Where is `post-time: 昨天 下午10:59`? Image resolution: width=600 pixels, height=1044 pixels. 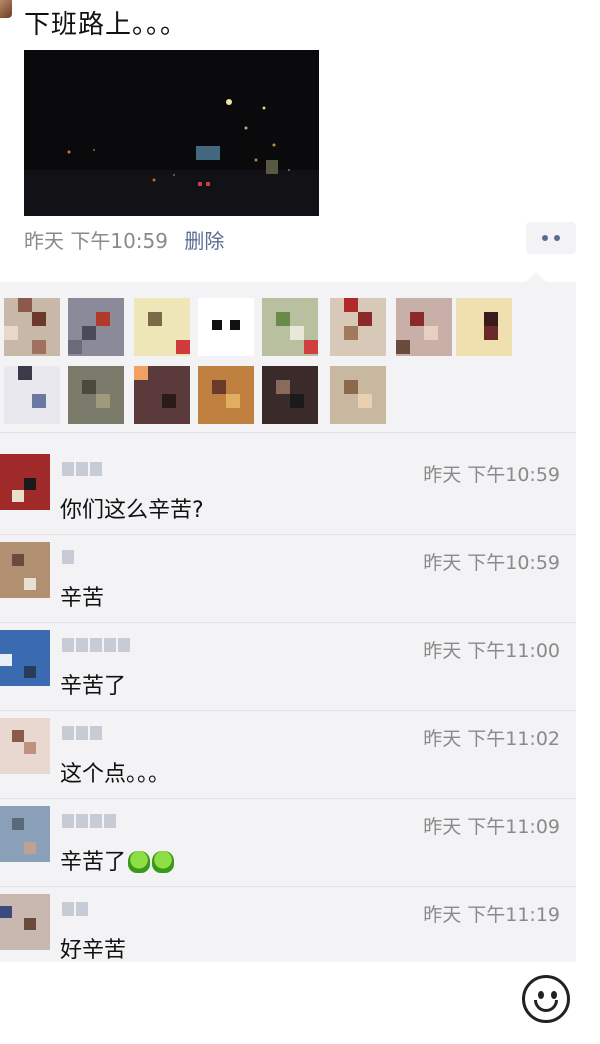 post-time: 昨天 下午10:59 is located at coordinates (96, 241).